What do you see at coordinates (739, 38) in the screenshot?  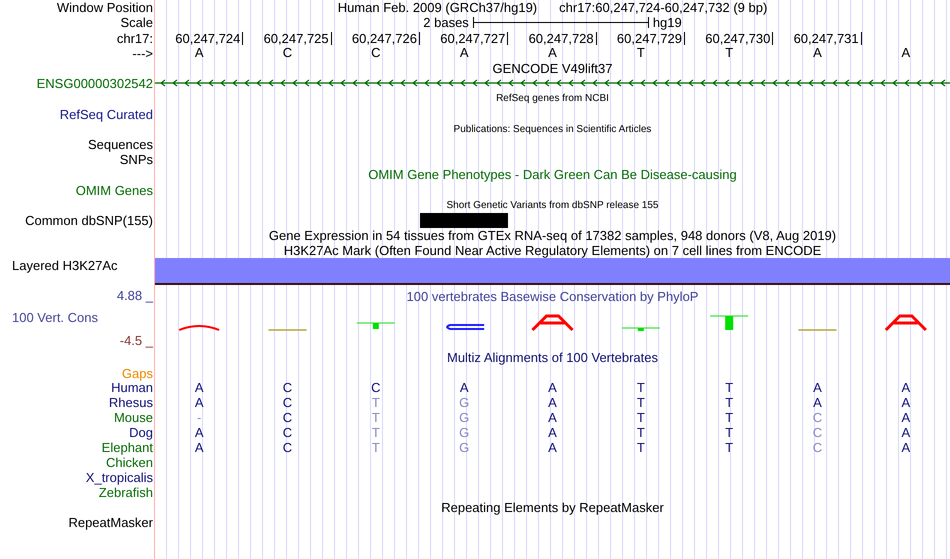 I see `coordinate-label: 60,247,730` at bounding box center [739, 38].